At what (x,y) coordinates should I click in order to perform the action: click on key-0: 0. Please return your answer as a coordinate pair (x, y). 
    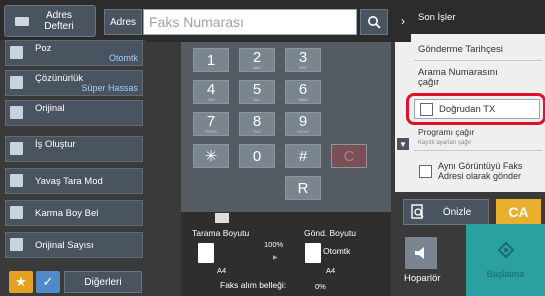
    Looking at the image, I should click on (257, 156).